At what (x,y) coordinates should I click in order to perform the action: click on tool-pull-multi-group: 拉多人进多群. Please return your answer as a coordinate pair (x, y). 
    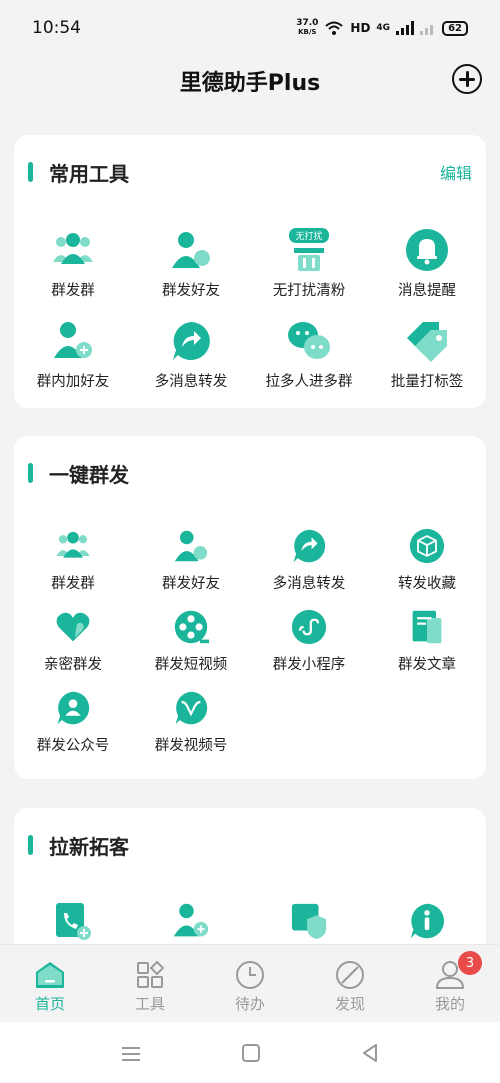
    Looking at the image, I should click on (309, 354).